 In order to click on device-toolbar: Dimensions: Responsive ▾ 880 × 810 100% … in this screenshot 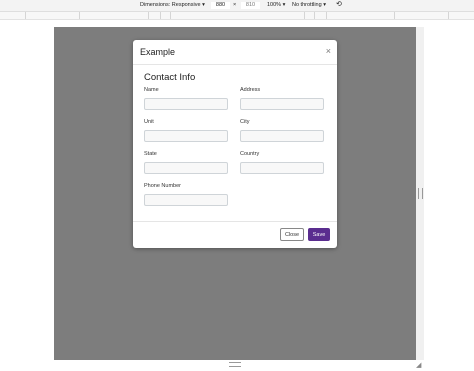, I will do `click(237, 6)`.